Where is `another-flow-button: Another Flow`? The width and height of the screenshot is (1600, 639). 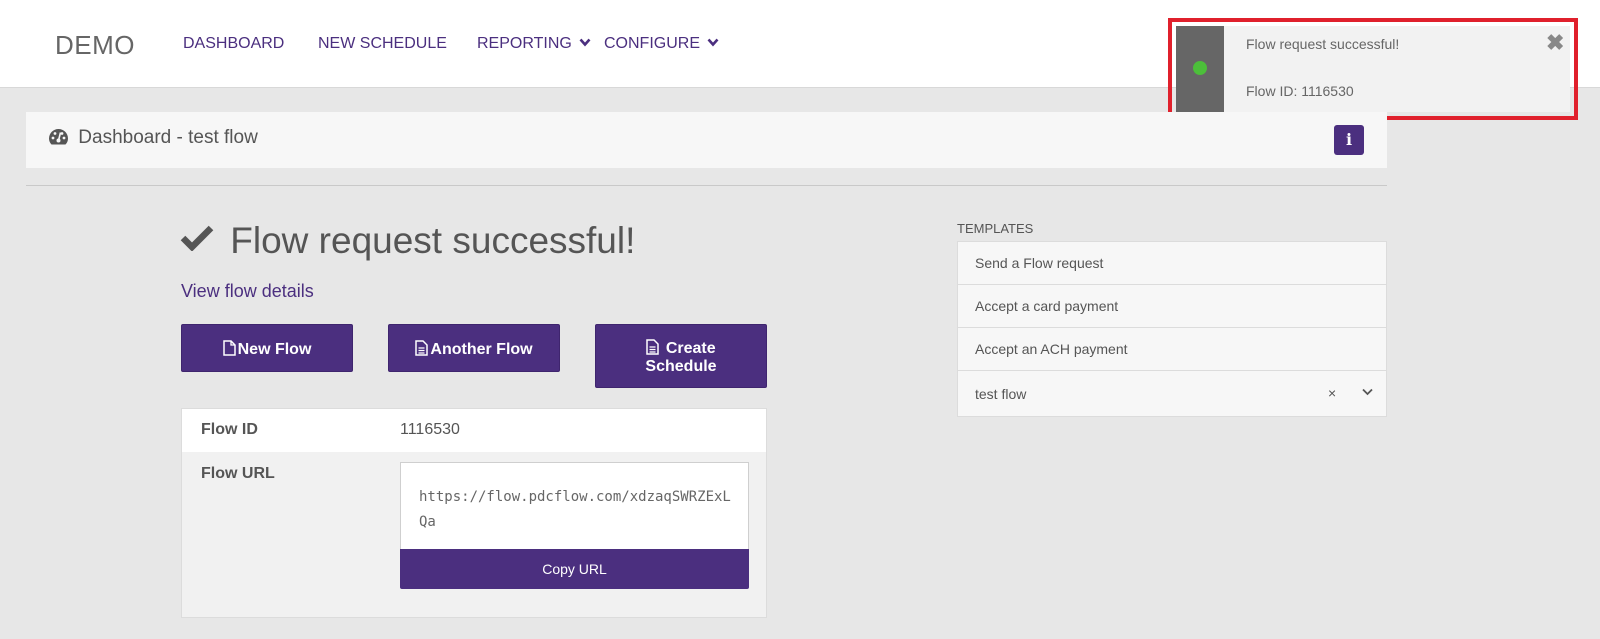
another-flow-button: Another Flow is located at coordinates (474, 348).